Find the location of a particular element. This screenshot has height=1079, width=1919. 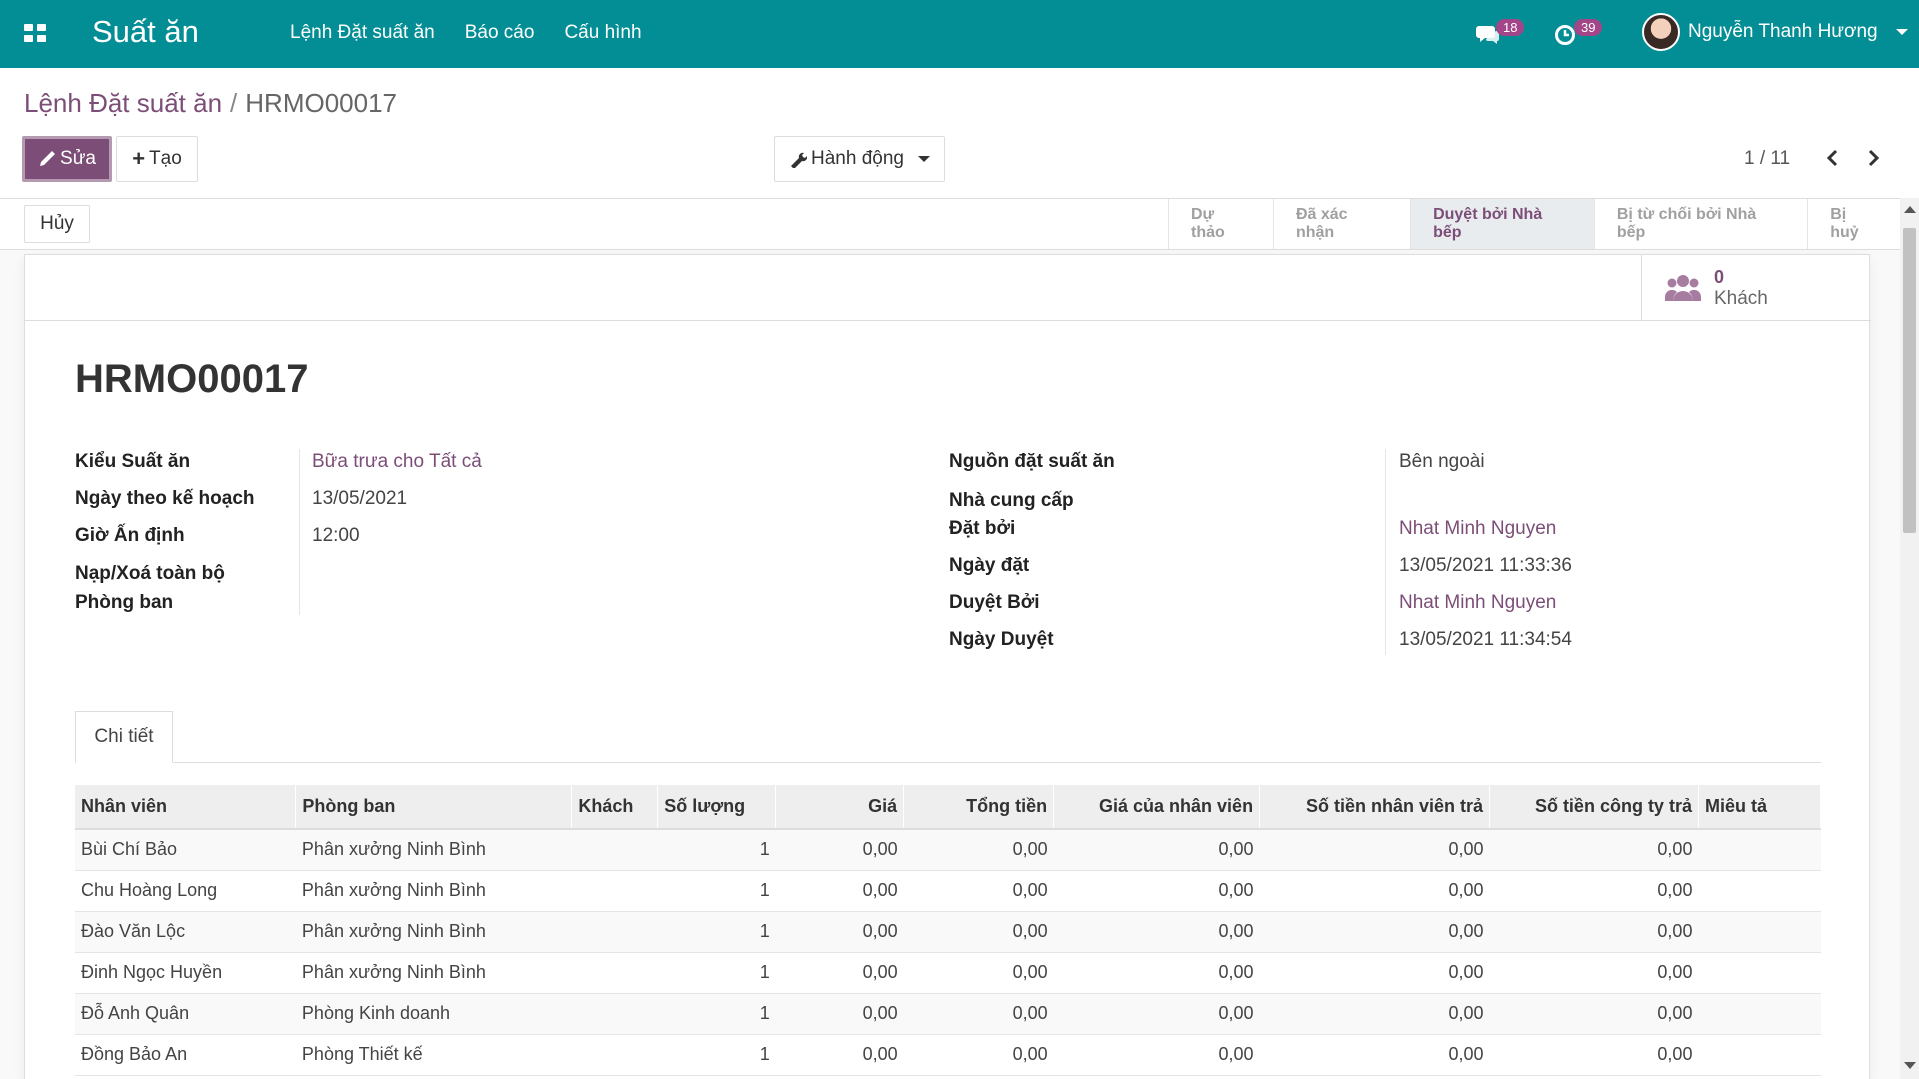

menu-item-orders: Lệnh Đặt suất ăn is located at coordinates (362, 33).